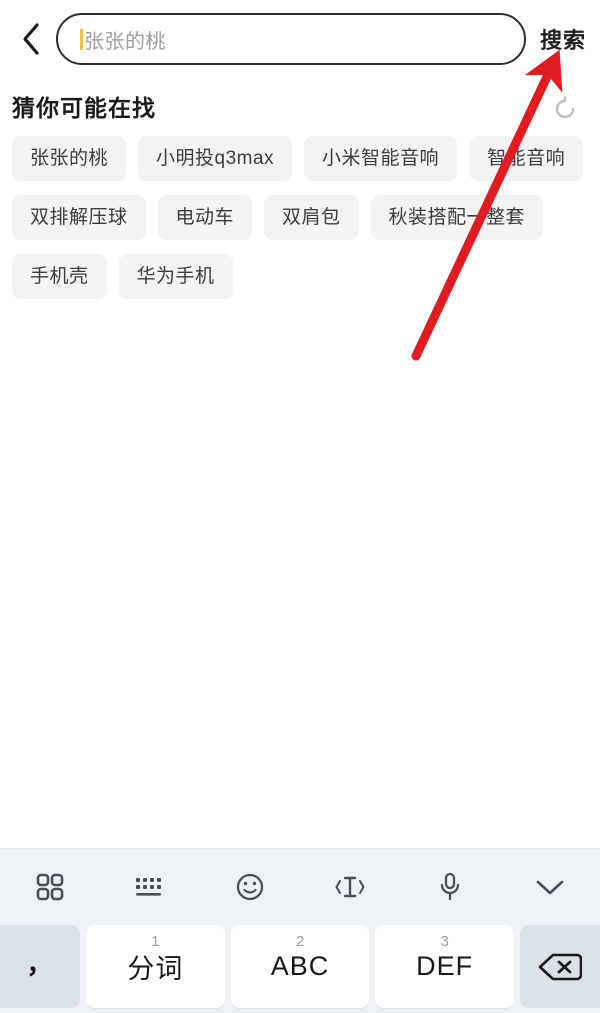 This screenshot has height=1013, width=600. I want to click on def-key: 3 DEF, so click(445, 966).